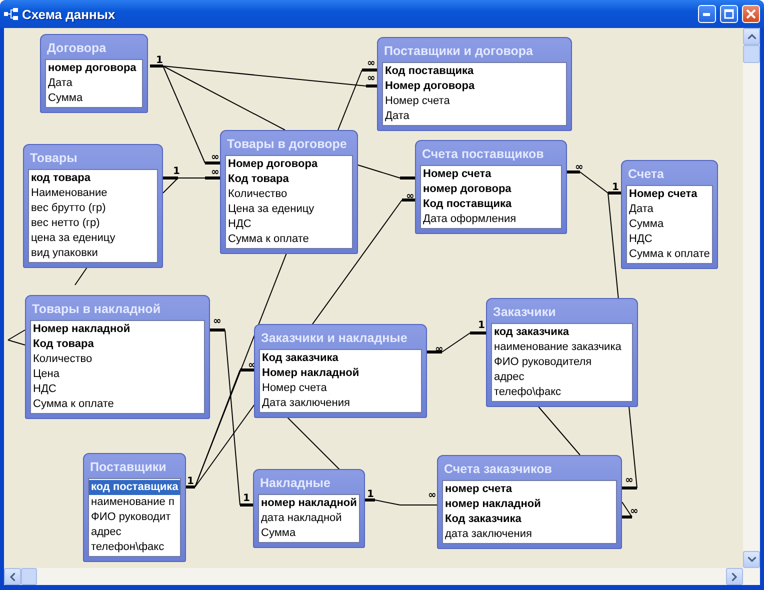 The height and width of the screenshot is (590, 764). I want to click on field-item: Дата оформления, so click(491, 219).